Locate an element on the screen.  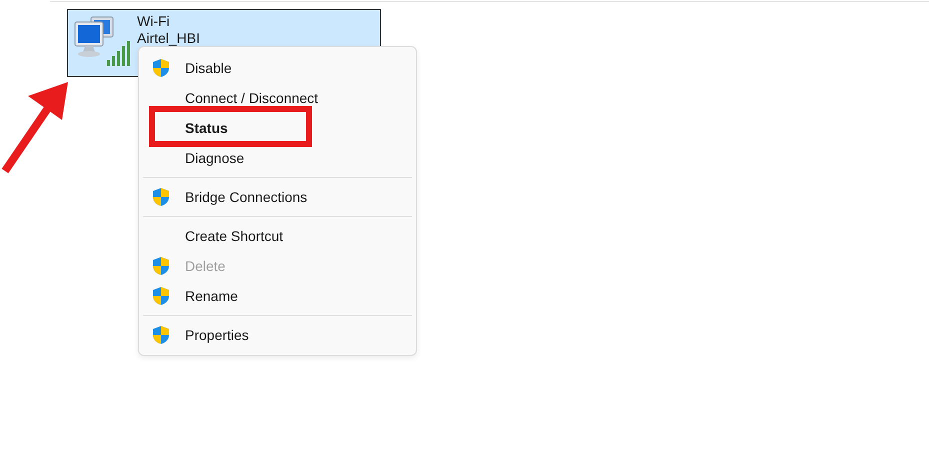
menu-item: Properties is located at coordinates (277, 335).